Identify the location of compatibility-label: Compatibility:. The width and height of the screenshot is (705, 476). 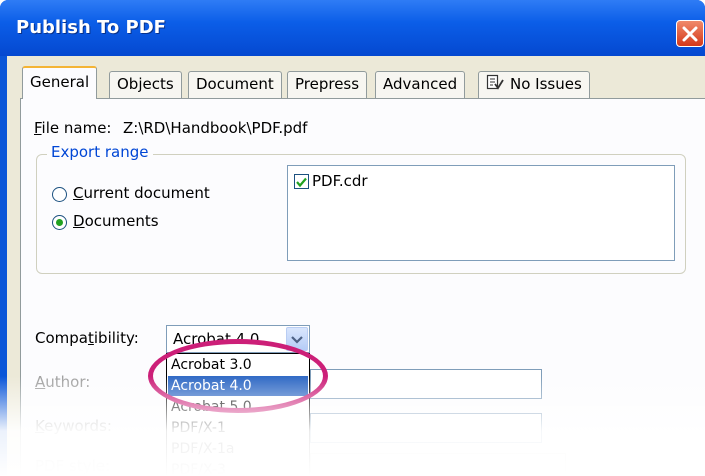
(87, 338).